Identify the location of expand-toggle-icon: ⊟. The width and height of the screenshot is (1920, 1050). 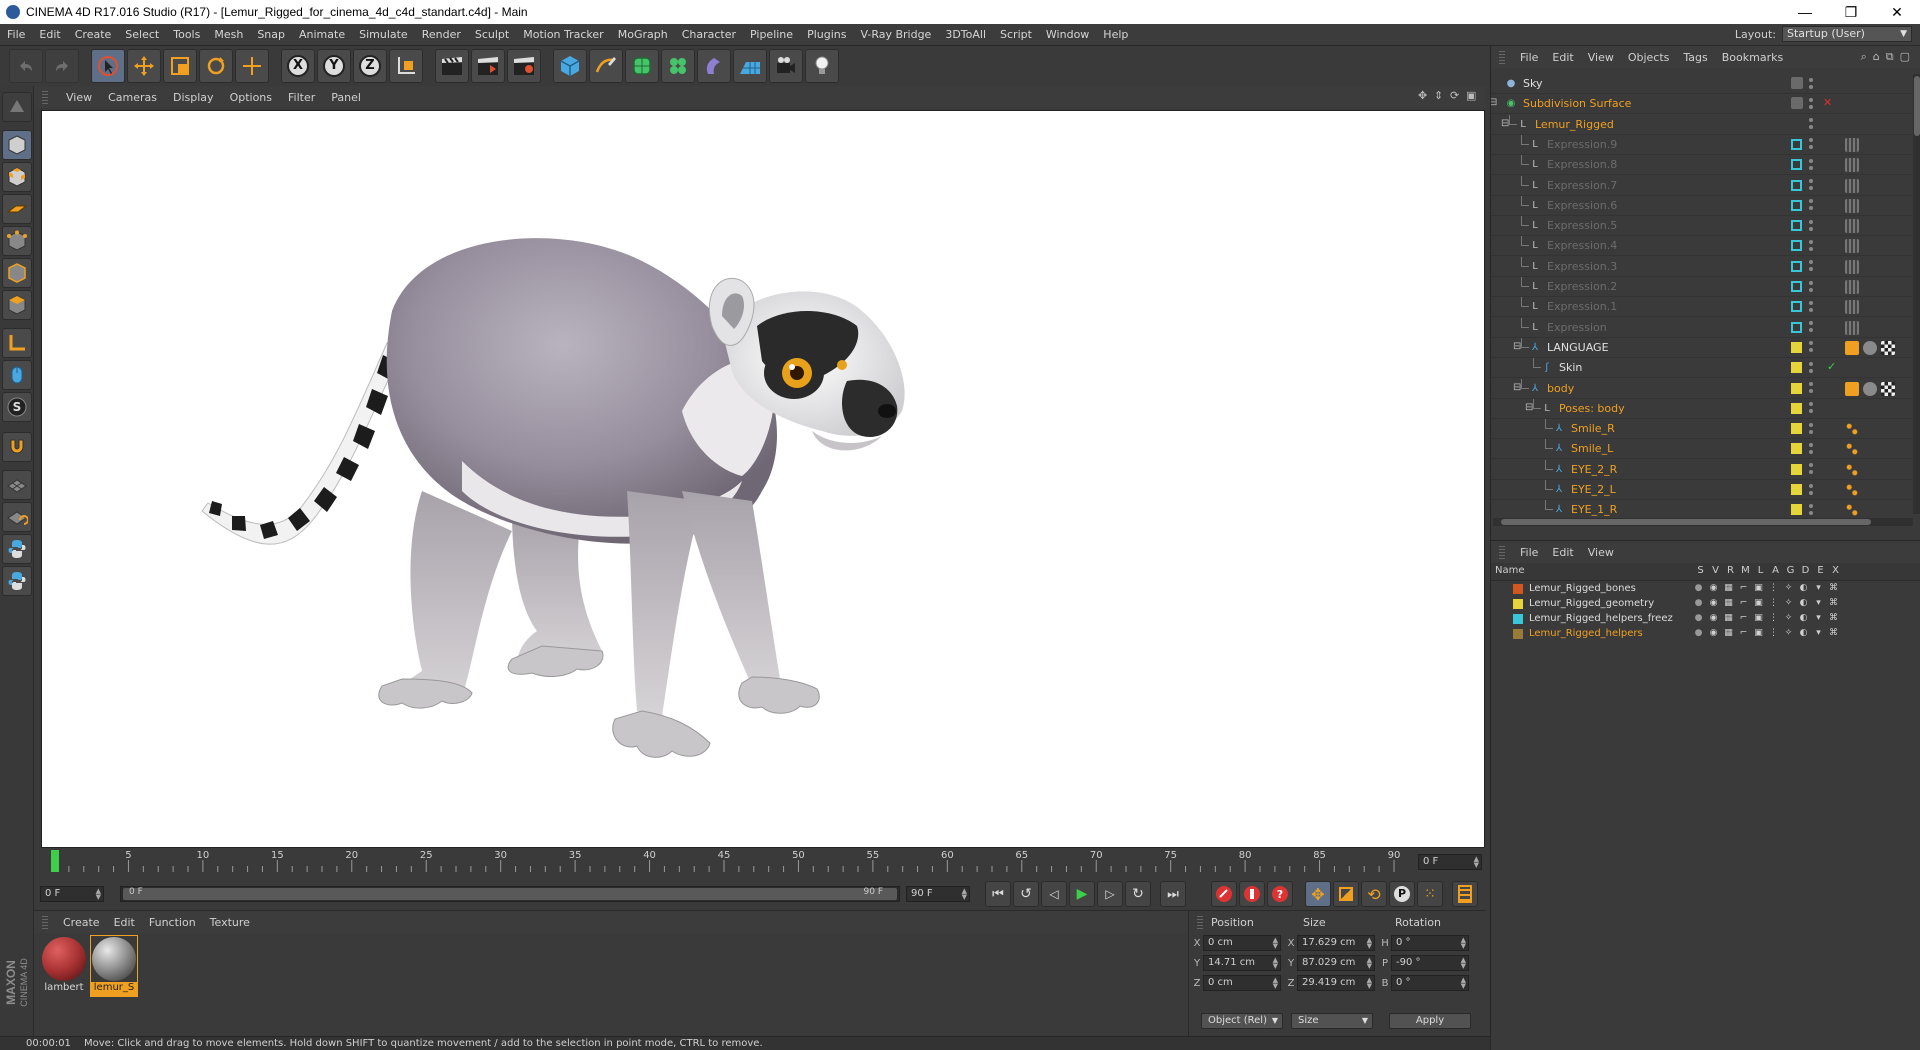
(1517, 387).